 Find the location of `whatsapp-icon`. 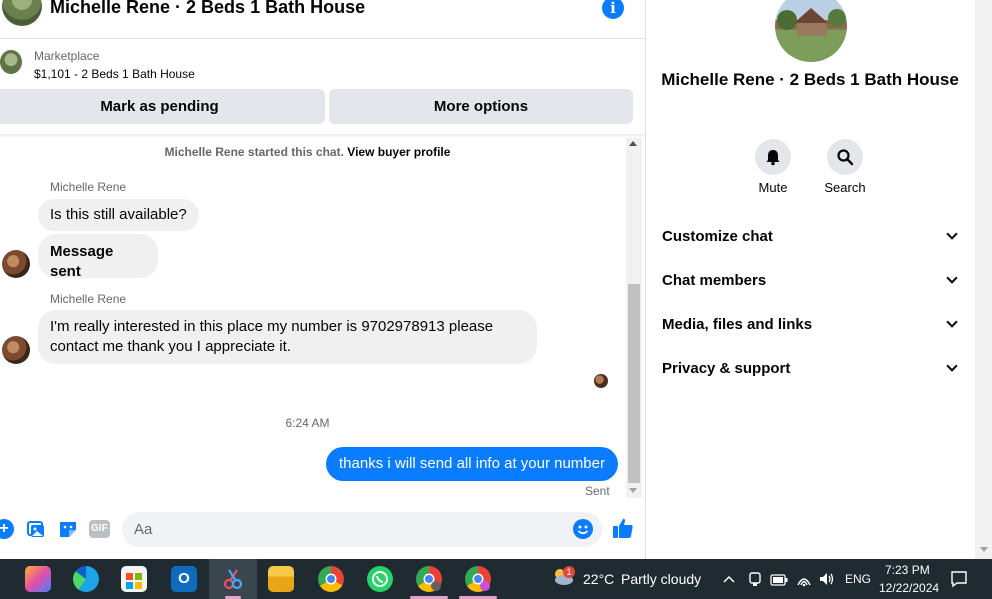

whatsapp-icon is located at coordinates (380, 579).